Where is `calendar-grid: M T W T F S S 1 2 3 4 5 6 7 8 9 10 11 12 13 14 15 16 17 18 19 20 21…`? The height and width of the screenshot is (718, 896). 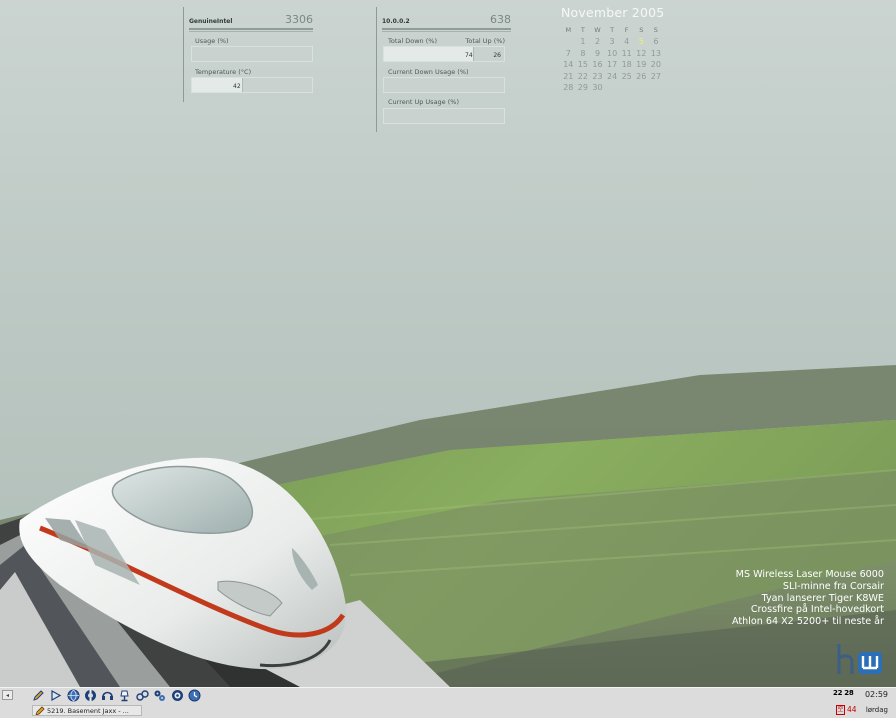 calendar-grid: M T W T F S S 1 2 3 4 5 6 7 8 9 10 11 12 13 14 15 16 17 18 19 20 21… is located at coordinates (613, 59).